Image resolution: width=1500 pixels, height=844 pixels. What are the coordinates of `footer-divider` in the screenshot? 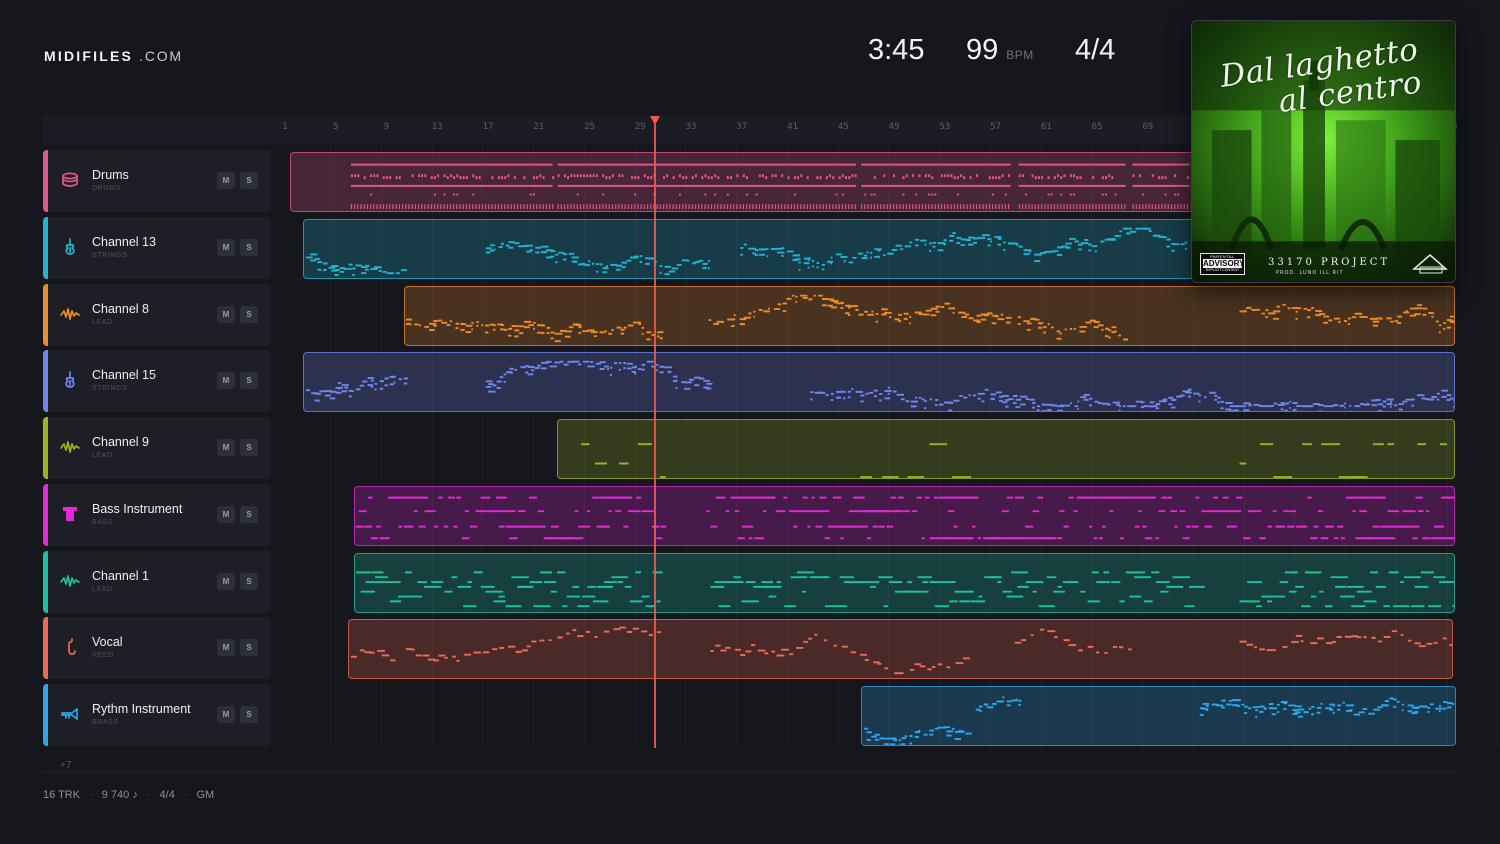 It's located at (750, 772).